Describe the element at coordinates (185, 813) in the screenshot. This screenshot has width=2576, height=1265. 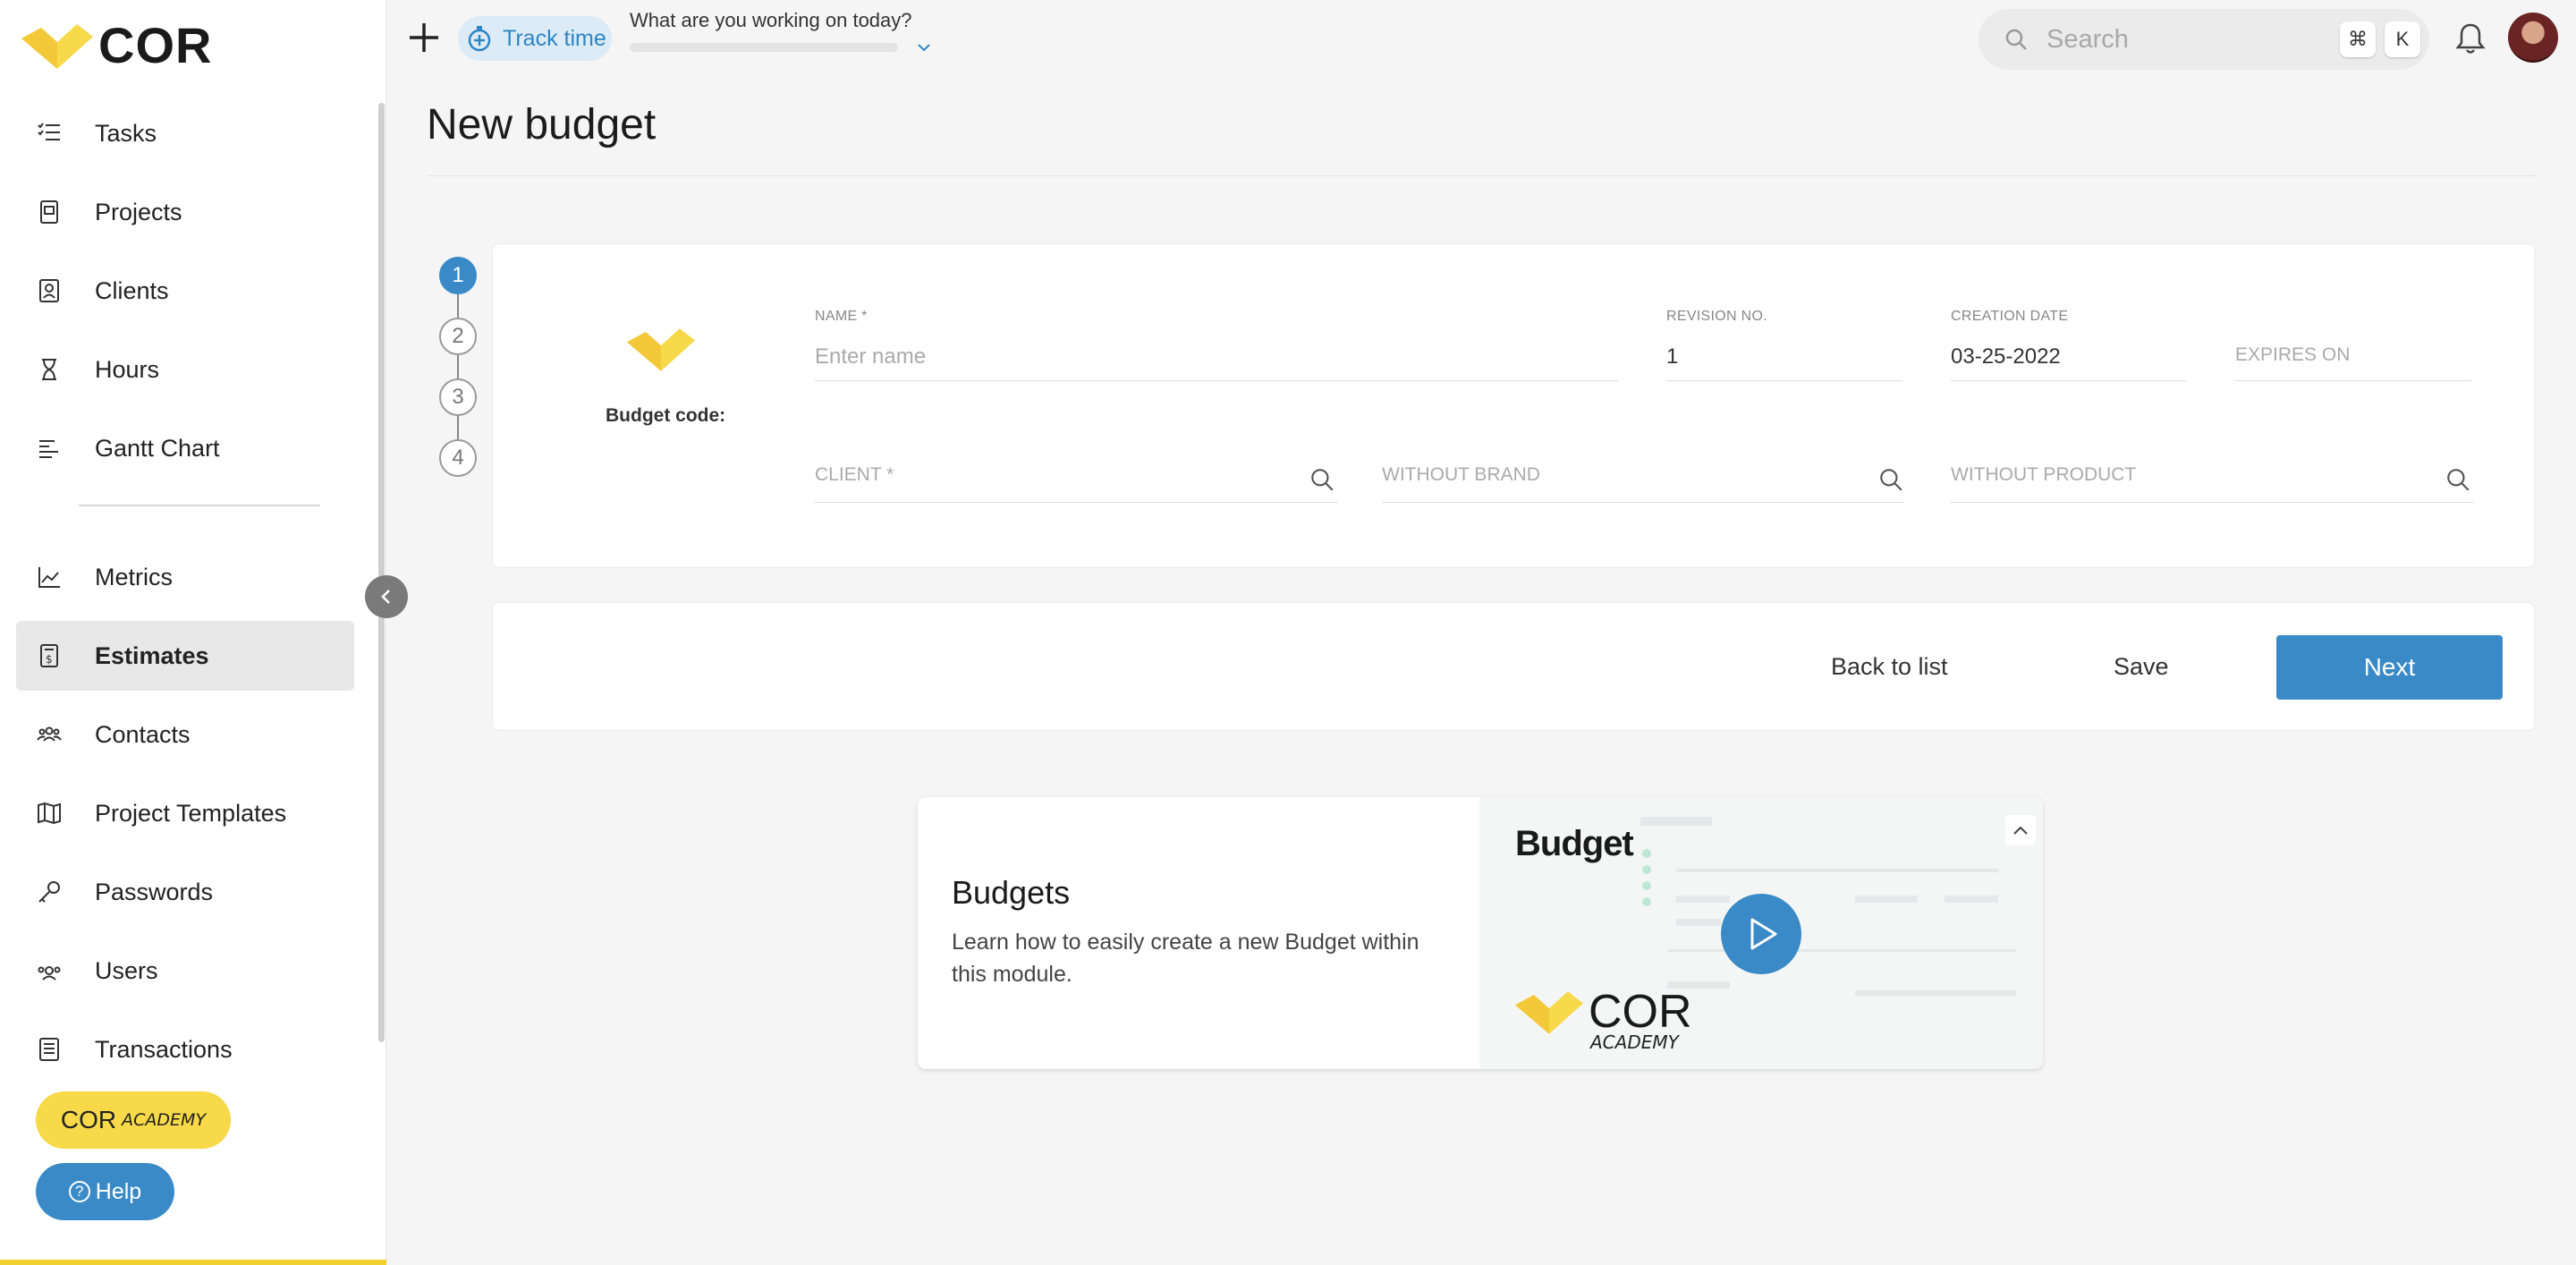
I see `sidebar-item-project-templates: Project Templates` at that location.